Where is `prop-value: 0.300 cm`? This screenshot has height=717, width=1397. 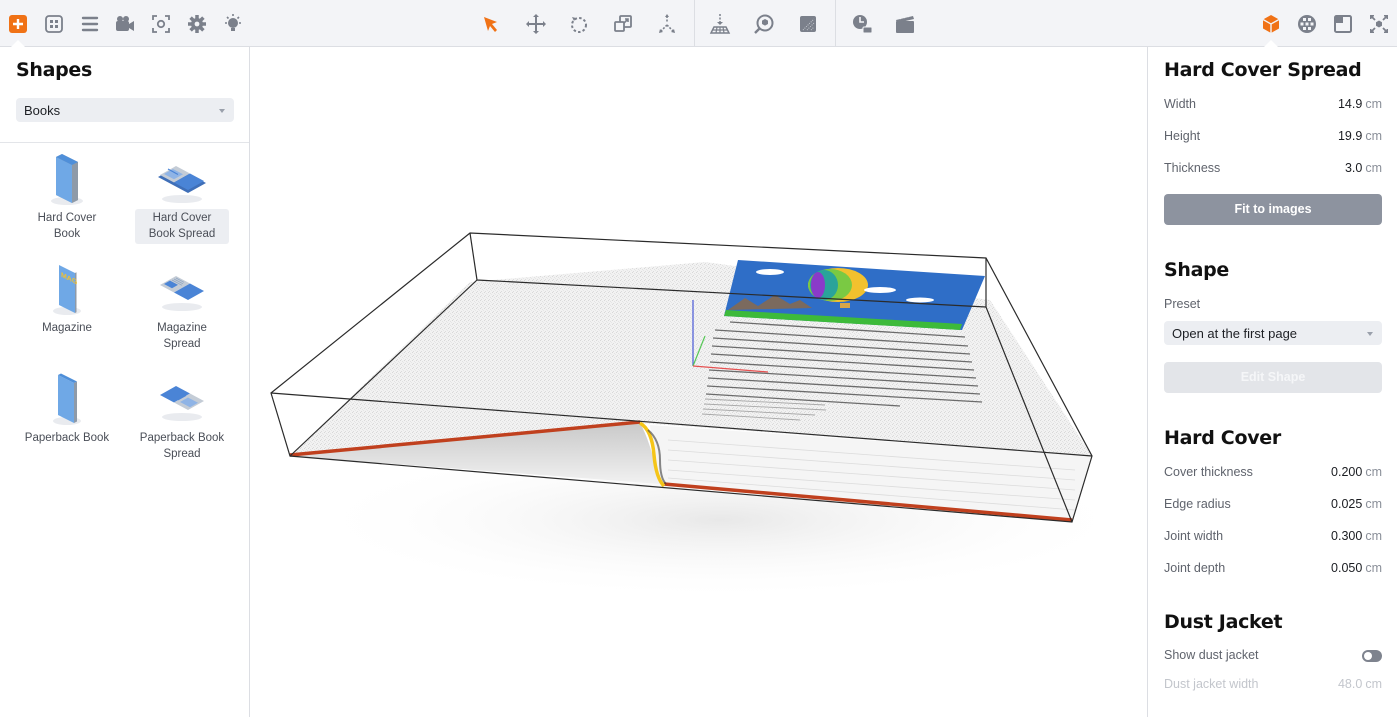 prop-value: 0.300 cm is located at coordinates (1356, 536).